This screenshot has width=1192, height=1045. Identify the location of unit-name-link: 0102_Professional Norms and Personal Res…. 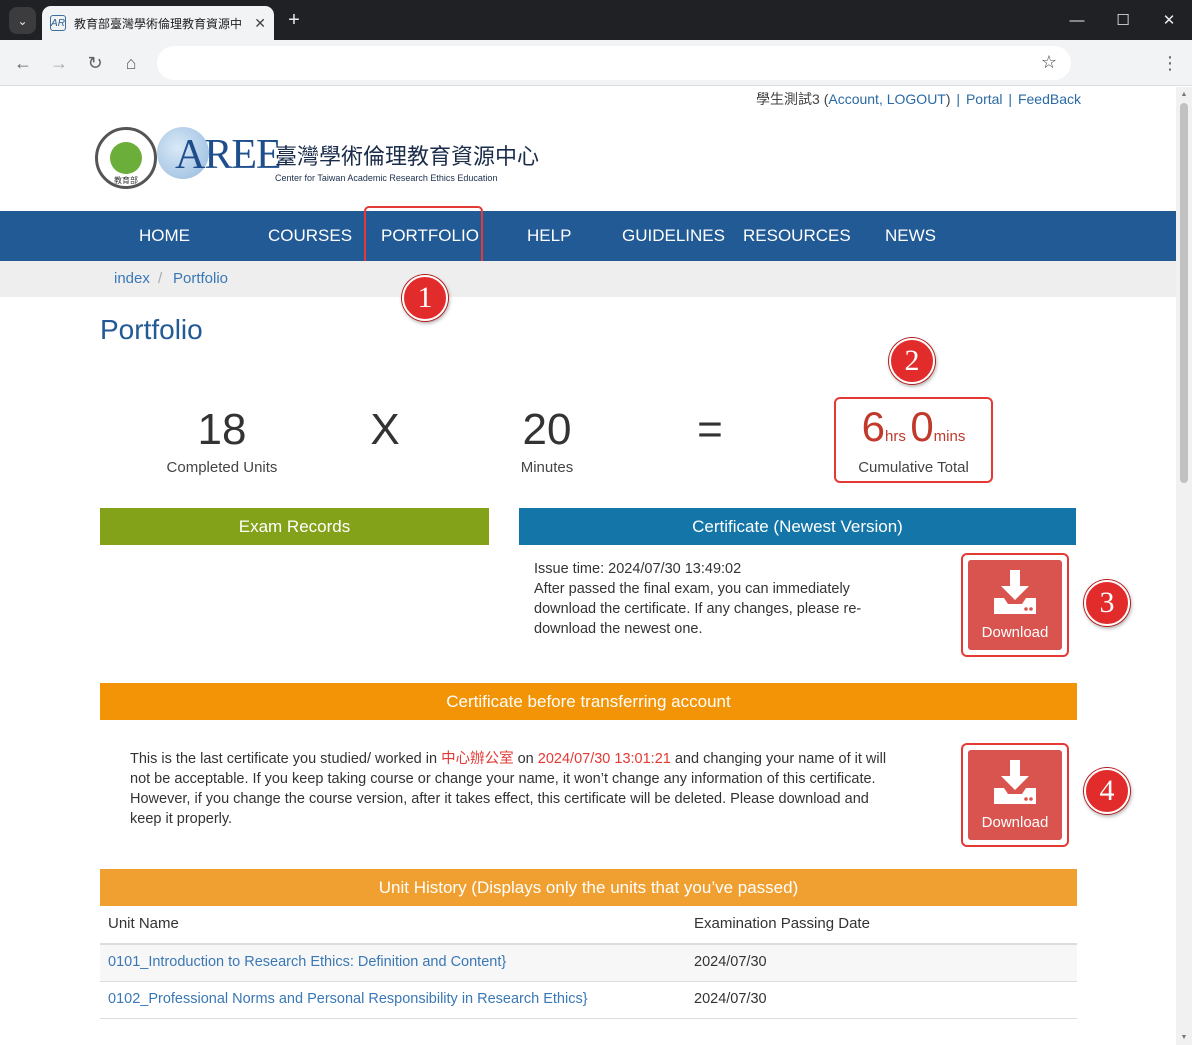
(348, 999).